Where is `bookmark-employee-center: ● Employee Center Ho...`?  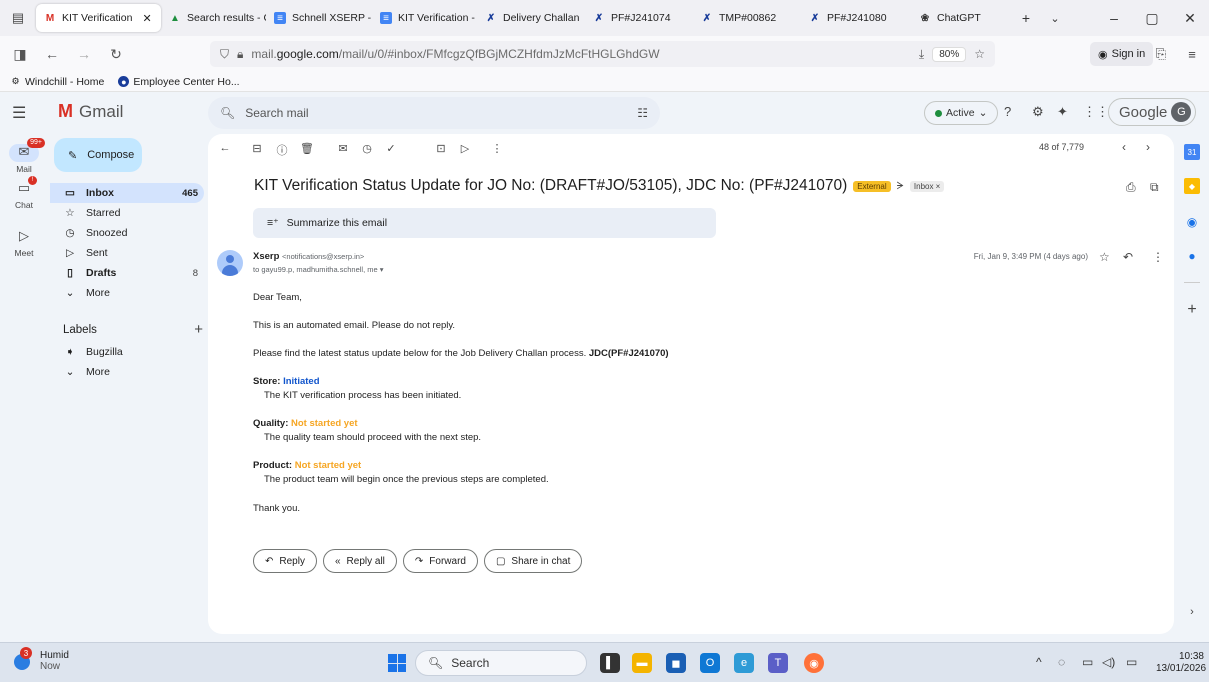 bookmark-employee-center: ● Employee Center Ho... is located at coordinates (179, 82).